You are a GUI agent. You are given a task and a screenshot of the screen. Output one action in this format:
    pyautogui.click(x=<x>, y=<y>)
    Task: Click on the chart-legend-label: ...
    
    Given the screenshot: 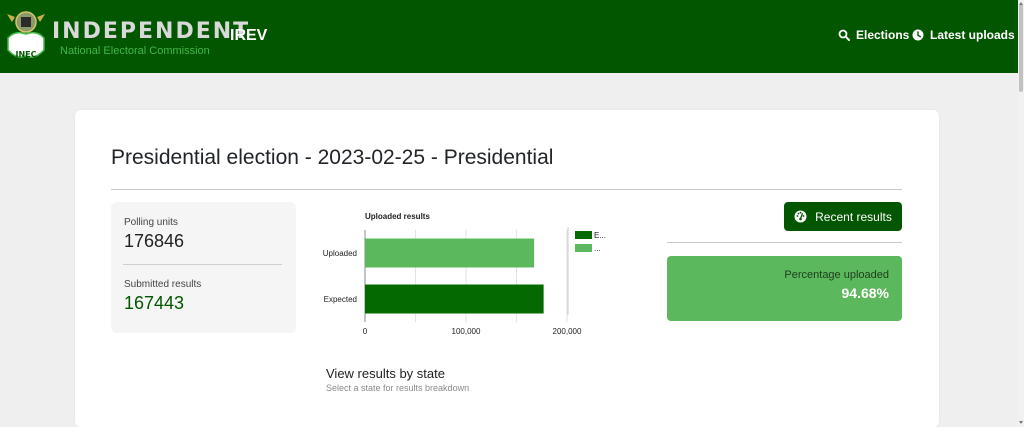 What is the action you would take?
    pyautogui.click(x=597, y=248)
    